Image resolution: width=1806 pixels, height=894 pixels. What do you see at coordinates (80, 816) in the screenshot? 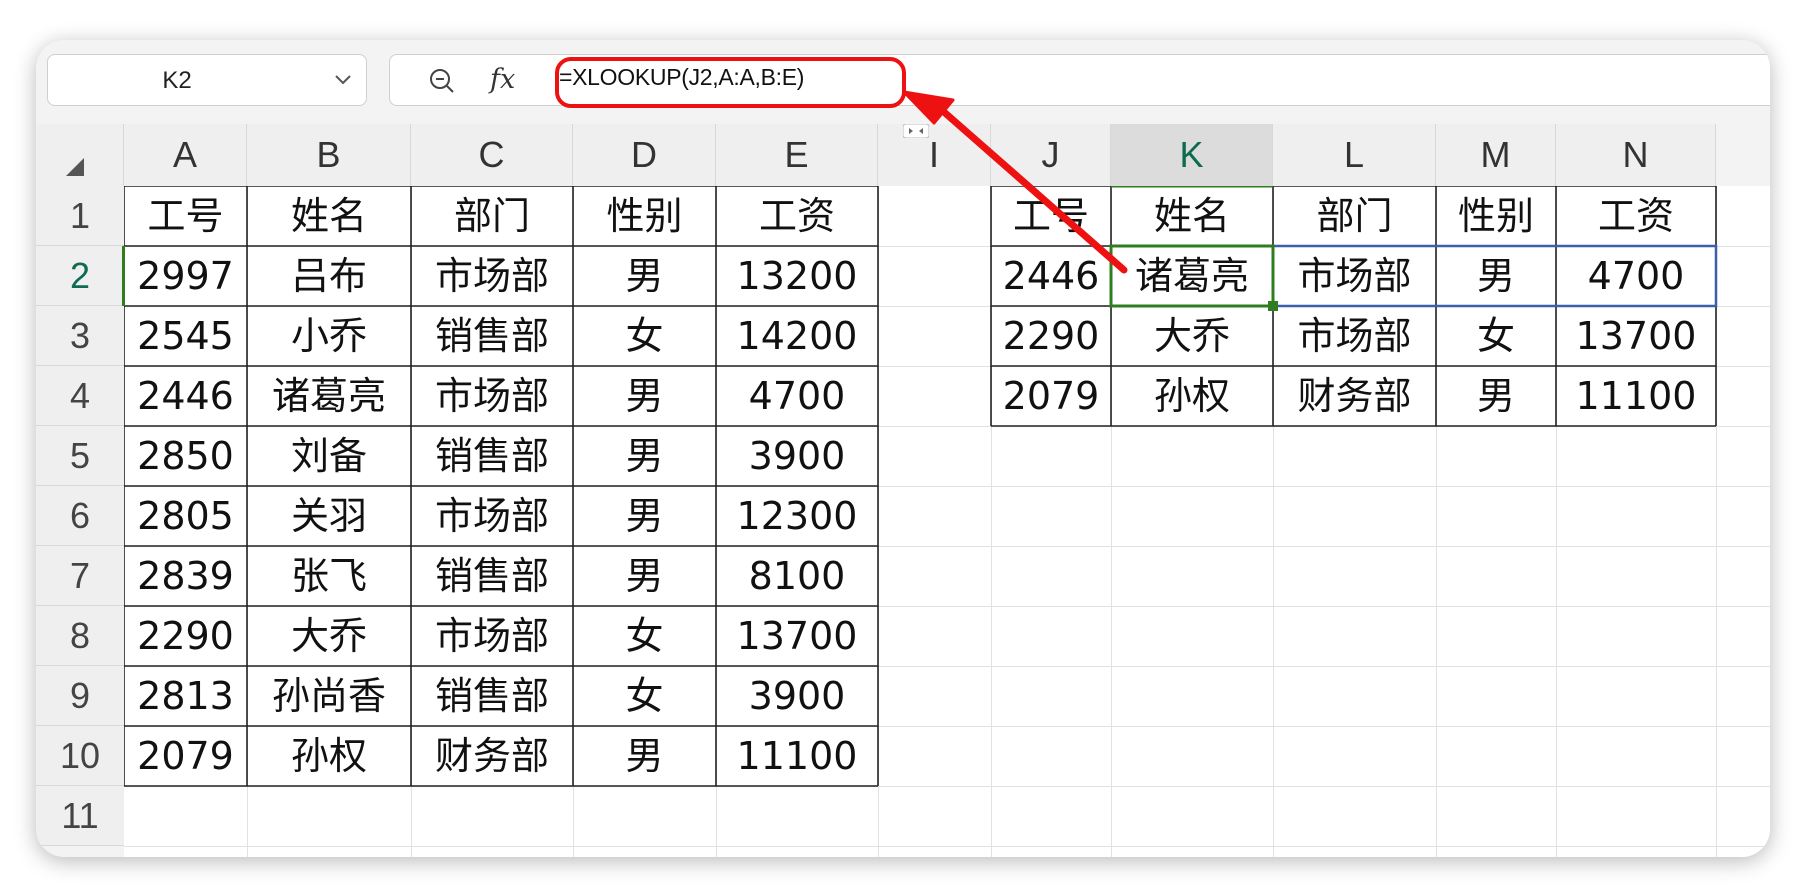
I see `row-header-11: 11` at bounding box center [80, 816].